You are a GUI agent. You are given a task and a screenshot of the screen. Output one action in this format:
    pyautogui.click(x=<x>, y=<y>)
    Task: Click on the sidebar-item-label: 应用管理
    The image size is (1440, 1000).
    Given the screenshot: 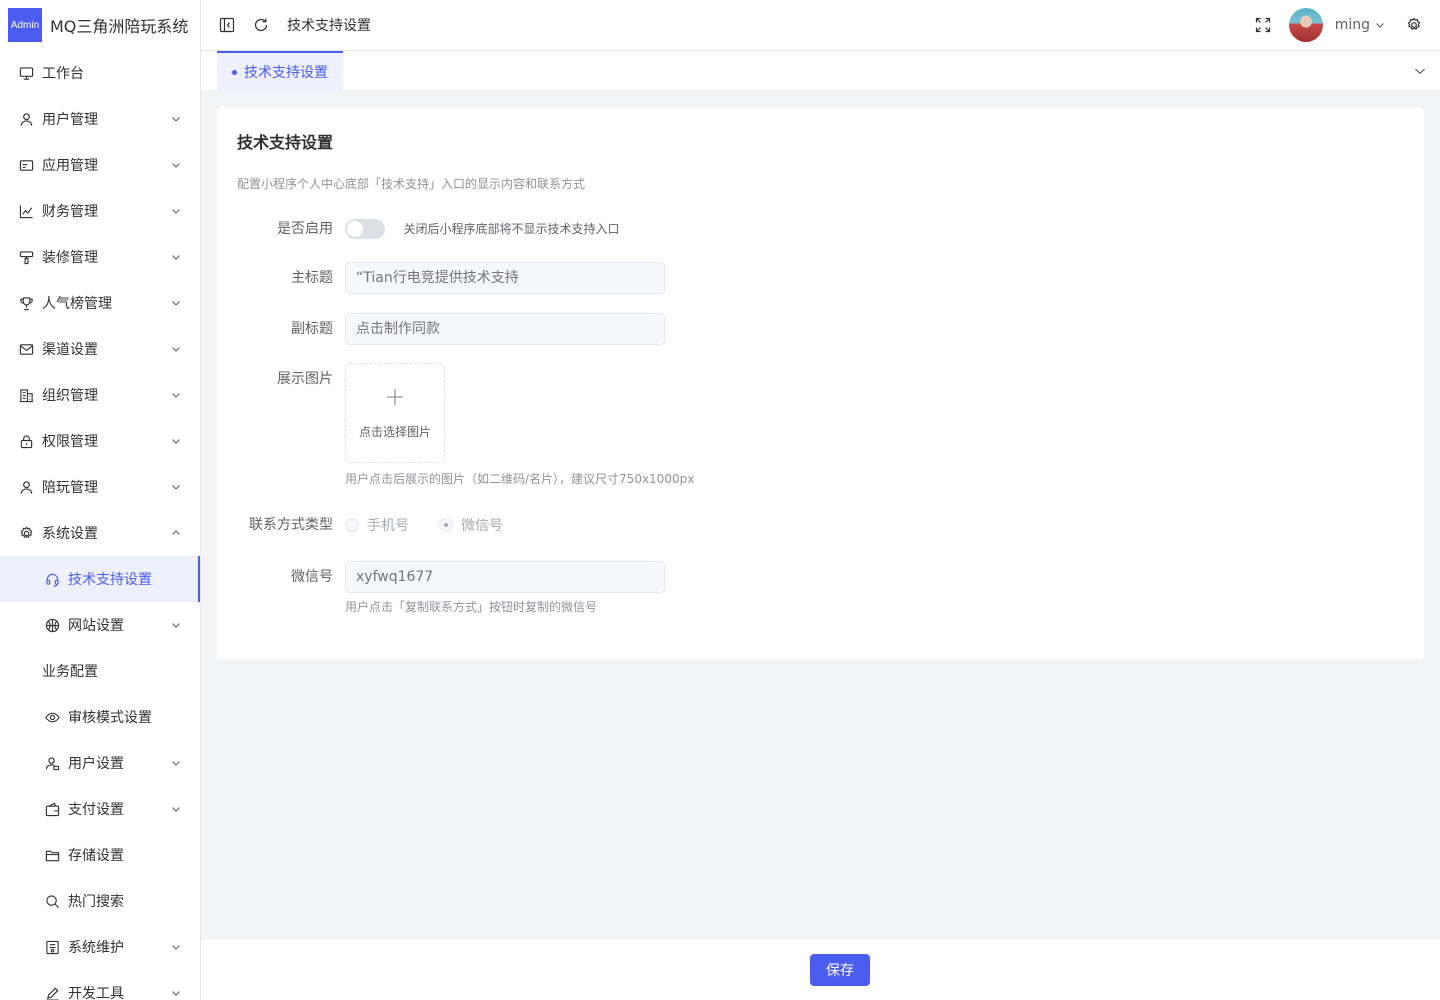 What is the action you would take?
    pyautogui.click(x=70, y=166)
    